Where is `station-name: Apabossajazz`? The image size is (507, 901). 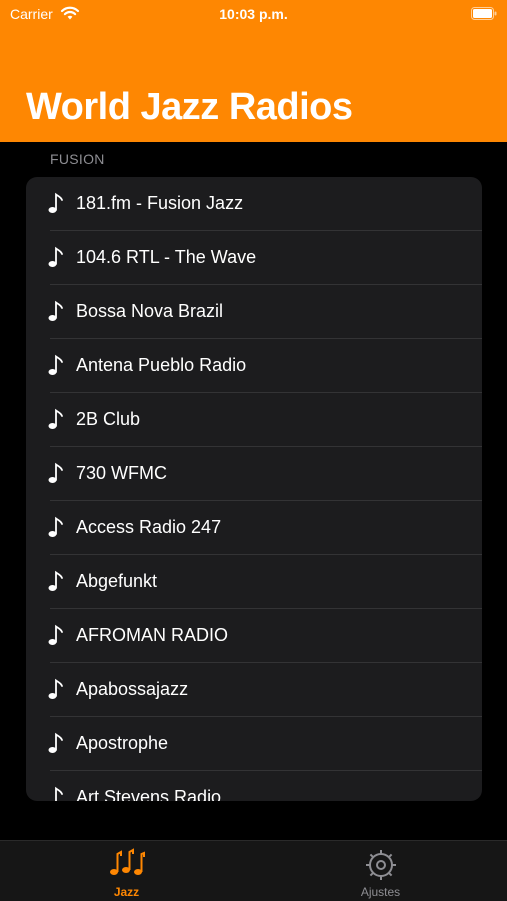 station-name: Apabossajazz is located at coordinates (132, 689).